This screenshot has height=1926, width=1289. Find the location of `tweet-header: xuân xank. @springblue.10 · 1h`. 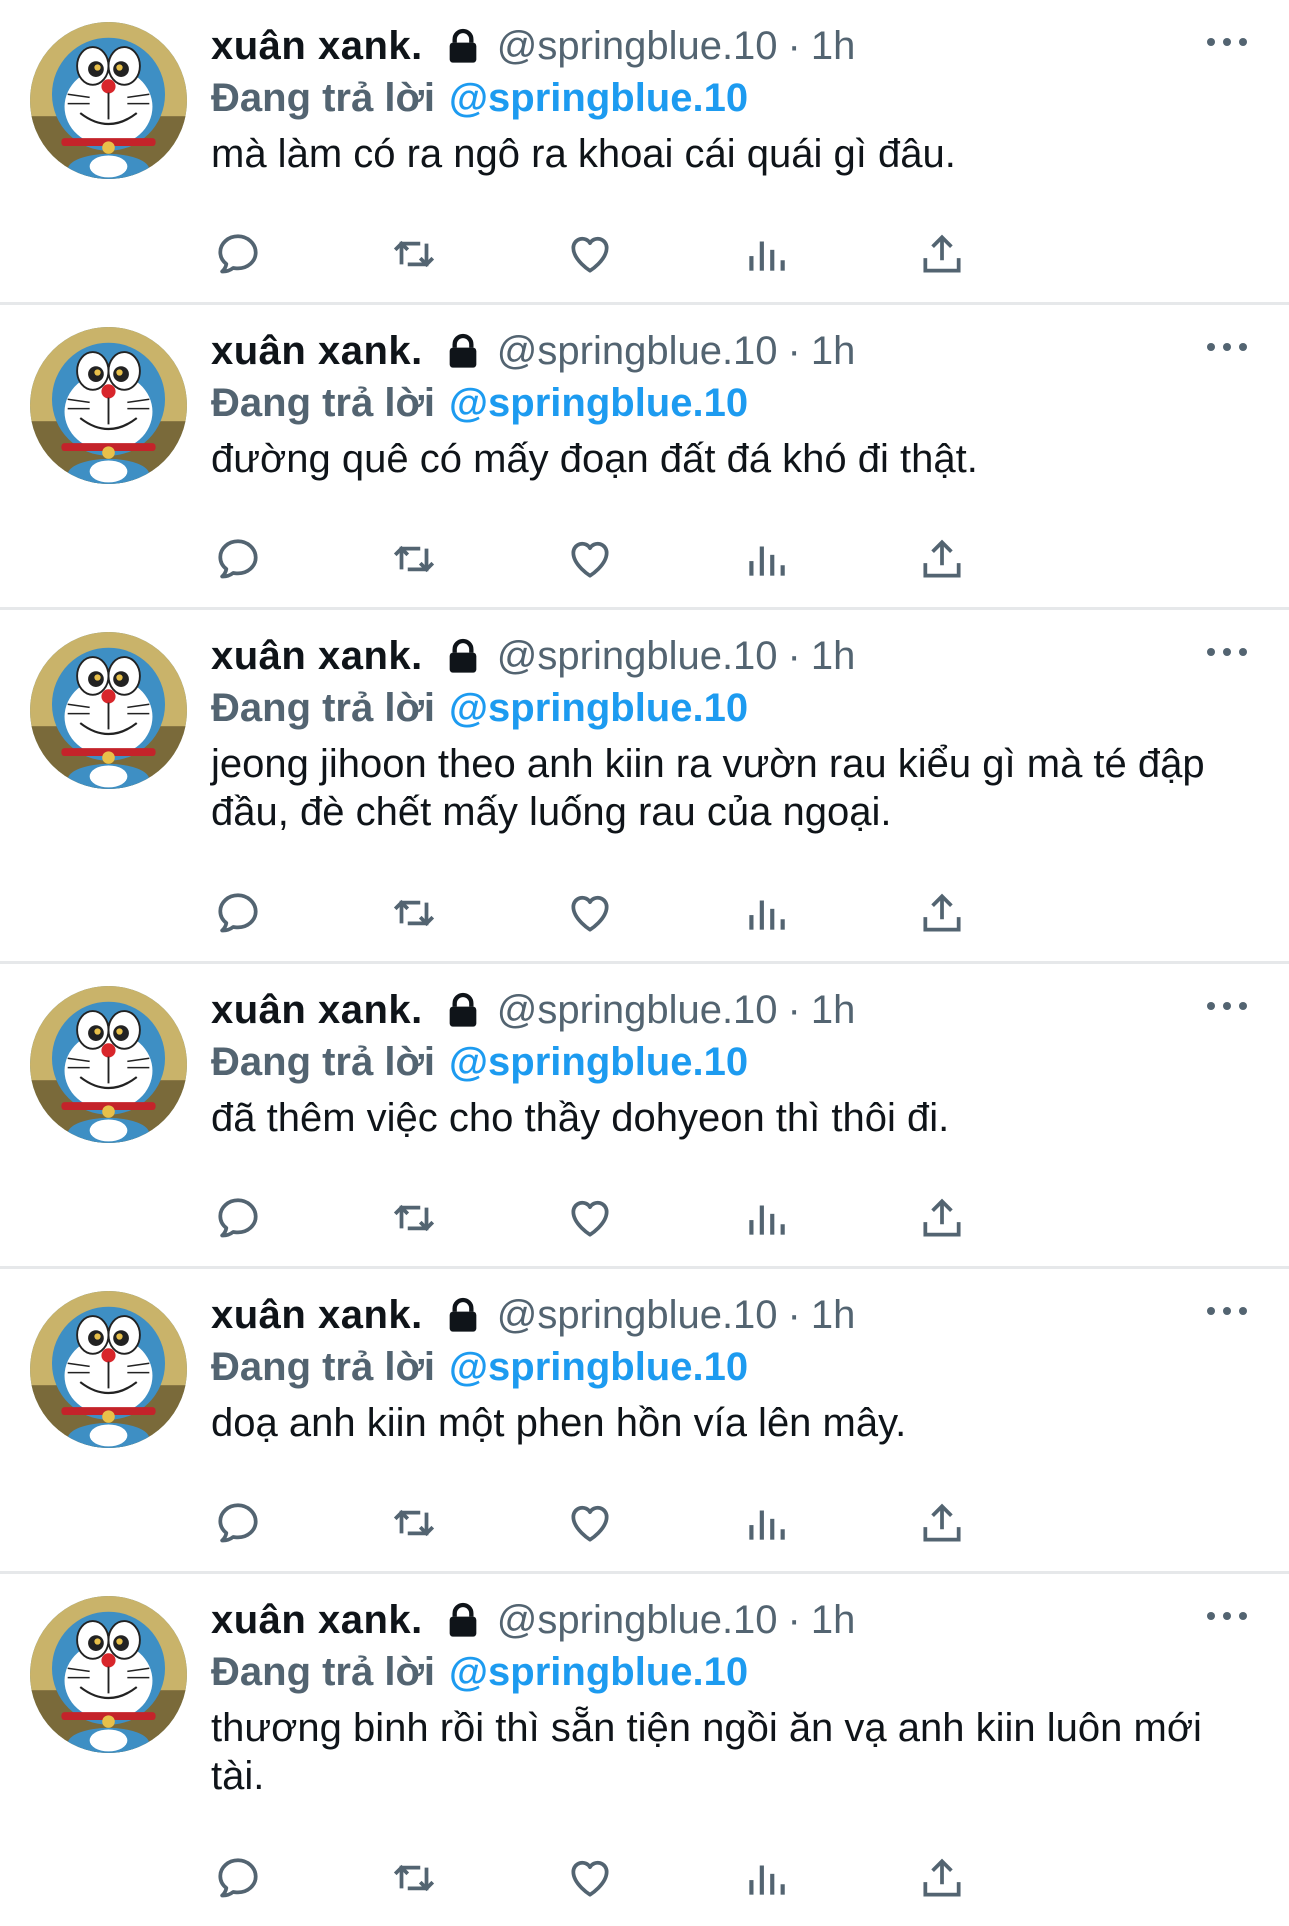

tweet-header: xuân xank. @springblue.10 · 1h is located at coordinates (730, 656).